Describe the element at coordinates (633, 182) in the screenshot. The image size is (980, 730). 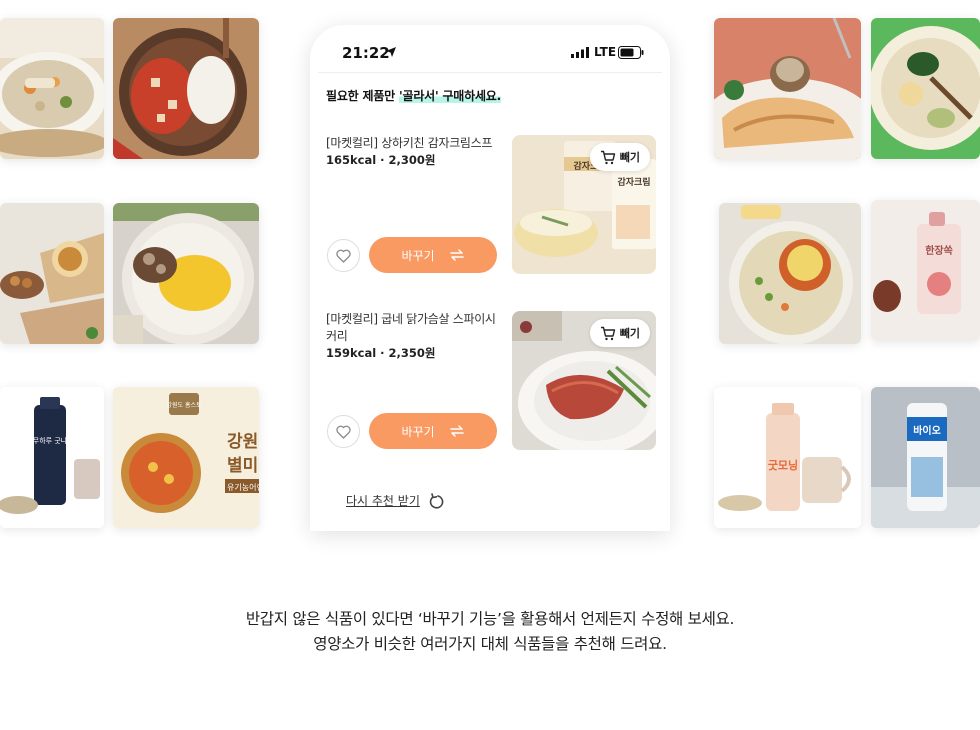
I see `package-label-2: 감자크림` at that location.